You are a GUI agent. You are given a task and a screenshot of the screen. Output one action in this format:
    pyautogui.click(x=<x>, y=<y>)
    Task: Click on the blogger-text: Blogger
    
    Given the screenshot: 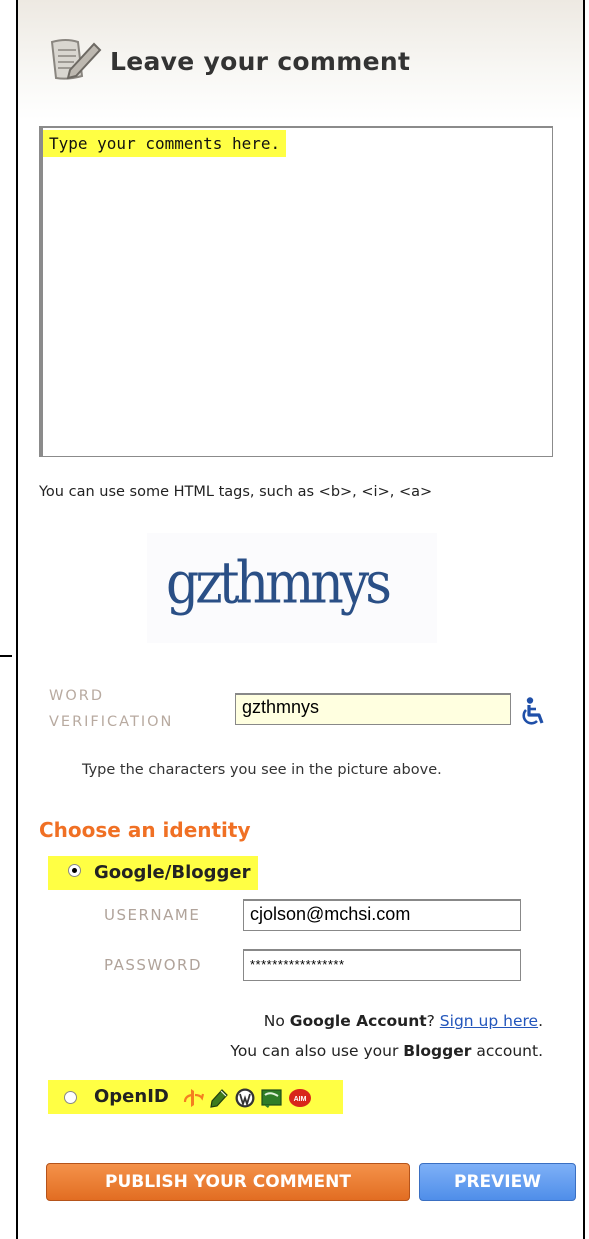 What is the action you would take?
    pyautogui.click(x=437, y=1051)
    